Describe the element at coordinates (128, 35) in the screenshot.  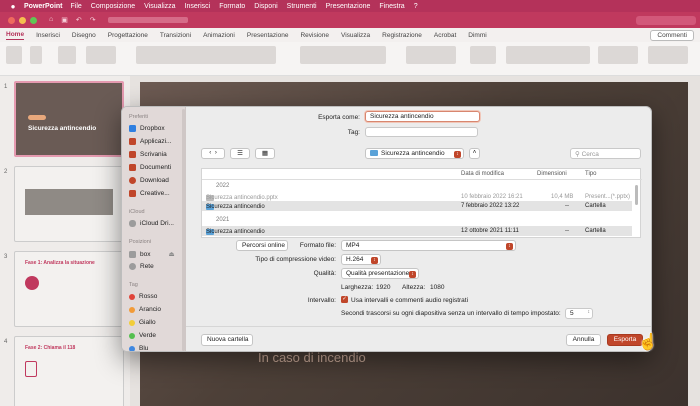
I see `tab-progettazione: Progettazione` at that location.